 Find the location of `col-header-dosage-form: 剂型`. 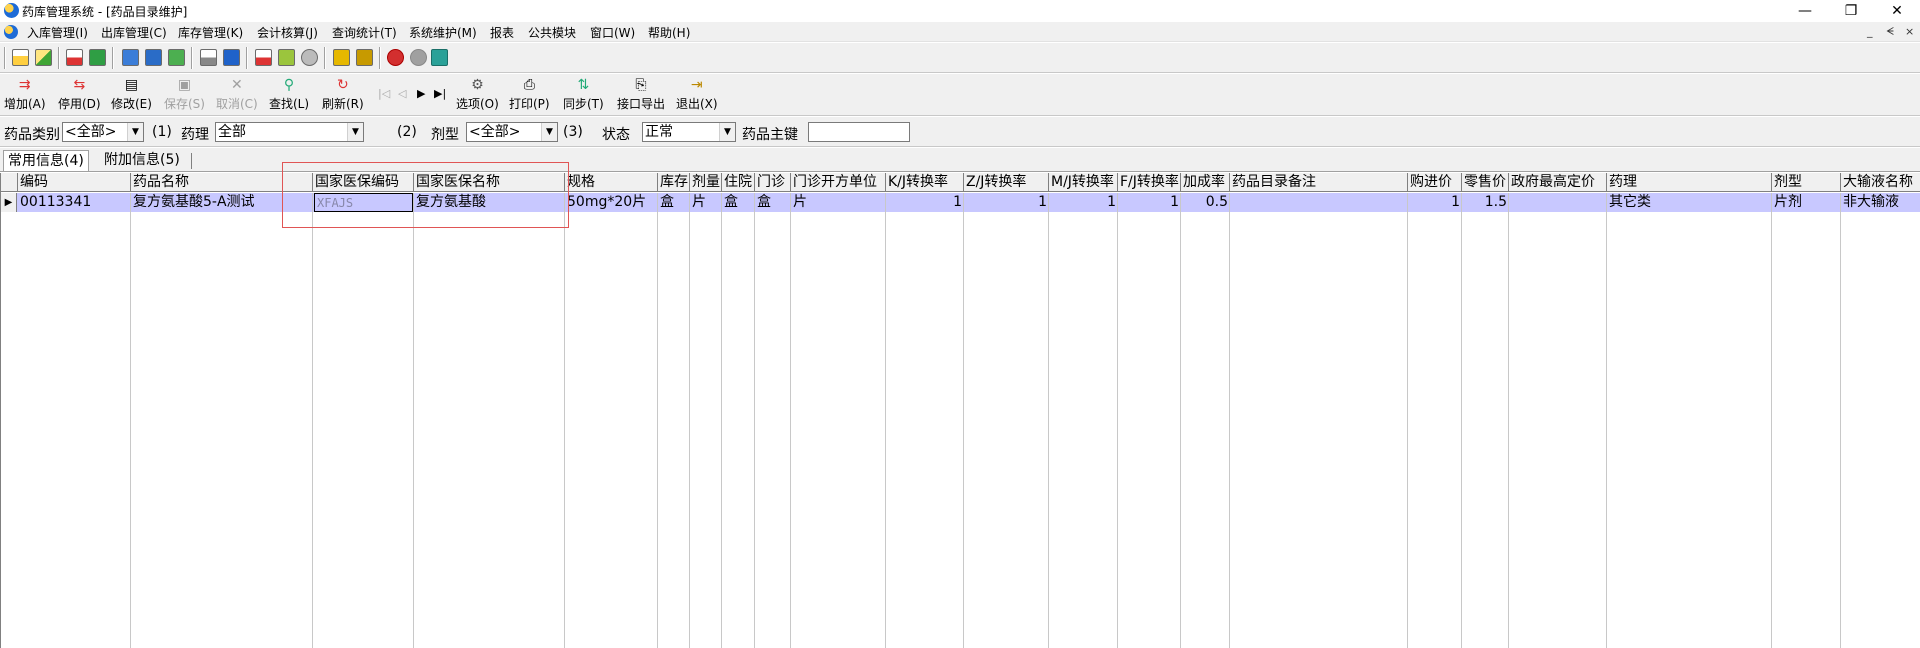

col-header-dosage-form: 剂型 is located at coordinates (1806, 182).